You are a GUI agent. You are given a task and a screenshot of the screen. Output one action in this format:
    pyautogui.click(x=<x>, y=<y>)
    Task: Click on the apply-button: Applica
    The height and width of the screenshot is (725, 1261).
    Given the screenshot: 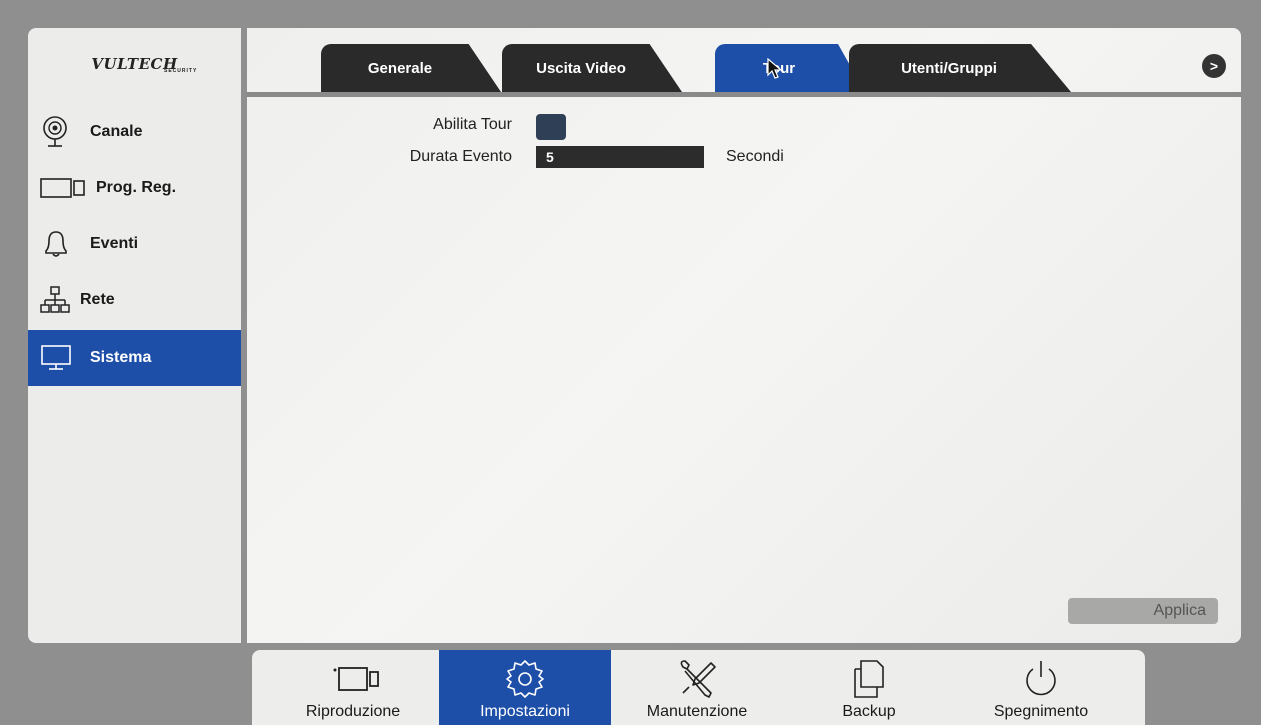 What is the action you would take?
    pyautogui.click(x=1143, y=611)
    